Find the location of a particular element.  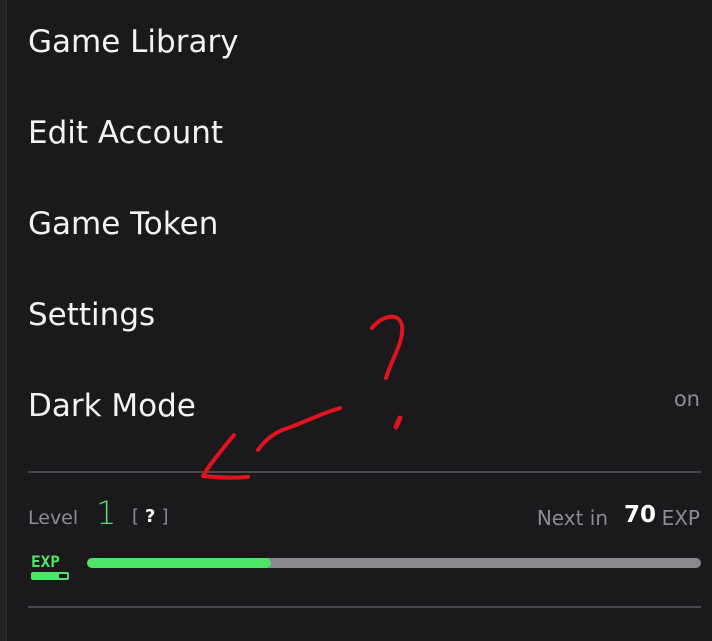

next-level-label: Next in is located at coordinates (572, 518).